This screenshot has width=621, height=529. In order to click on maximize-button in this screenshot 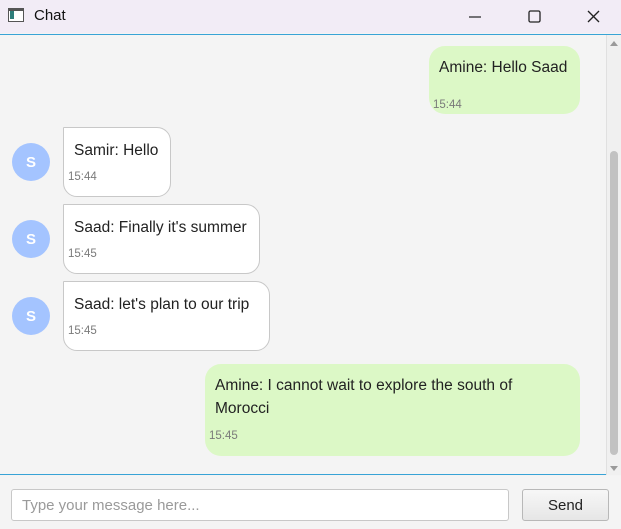, I will do `click(534, 16)`.